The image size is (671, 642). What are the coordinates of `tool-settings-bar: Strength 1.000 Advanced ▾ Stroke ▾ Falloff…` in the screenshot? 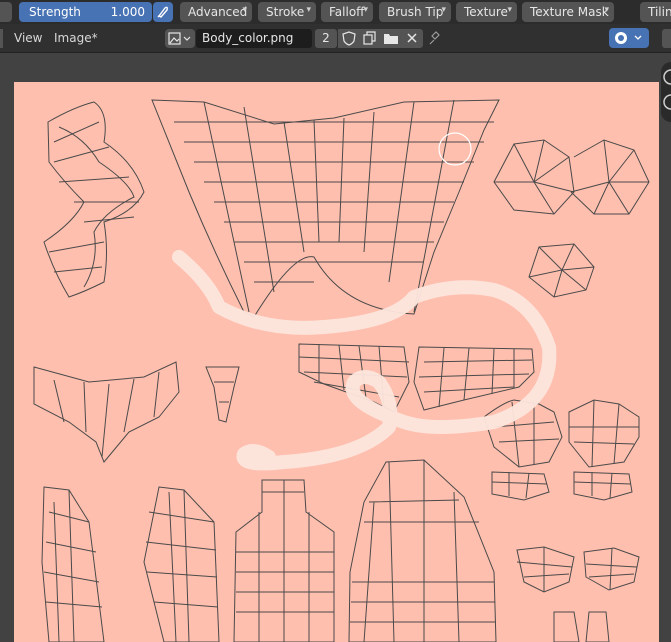 It's located at (335, 12).